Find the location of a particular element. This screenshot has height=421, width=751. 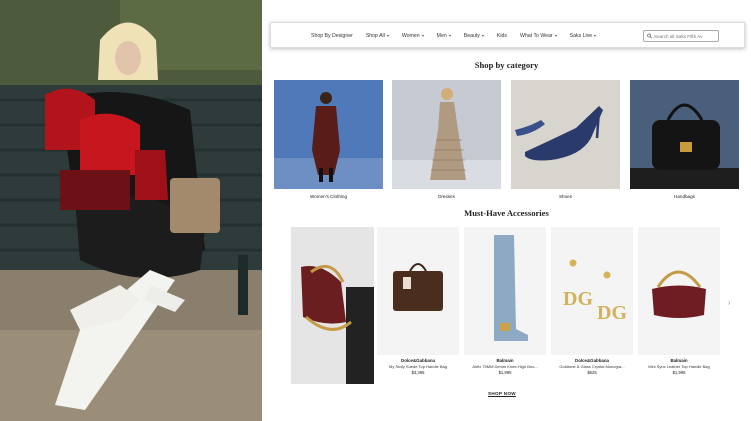

product-price: $625 is located at coordinates (592, 372).